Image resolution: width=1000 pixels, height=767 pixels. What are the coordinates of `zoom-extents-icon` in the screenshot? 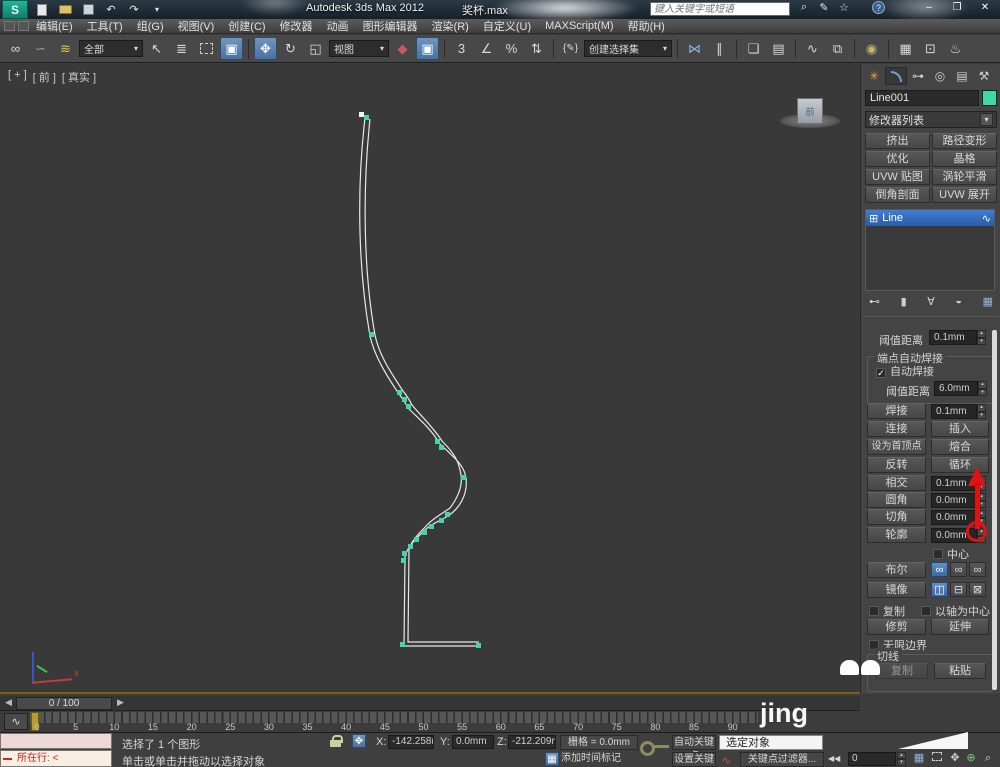 It's located at (937, 758).